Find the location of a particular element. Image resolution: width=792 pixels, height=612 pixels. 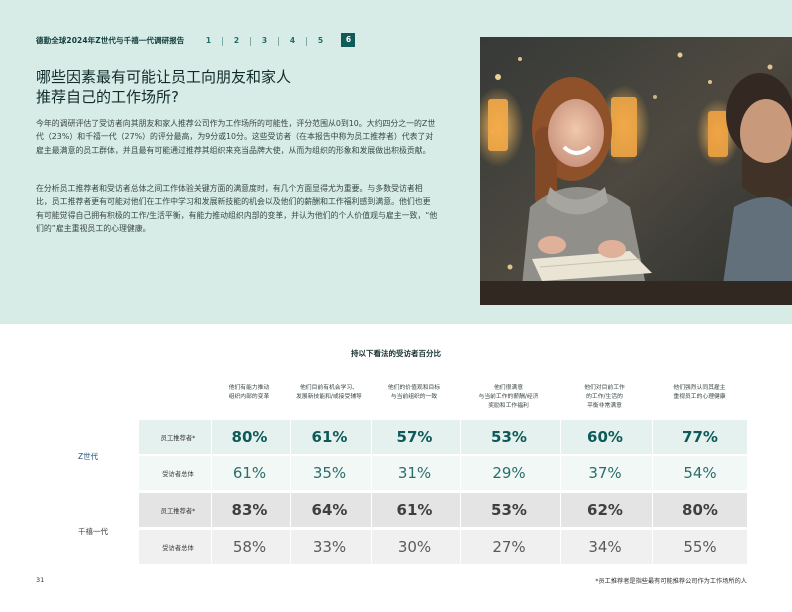

percentage-value: 37% is located at coordinates (605, 473).